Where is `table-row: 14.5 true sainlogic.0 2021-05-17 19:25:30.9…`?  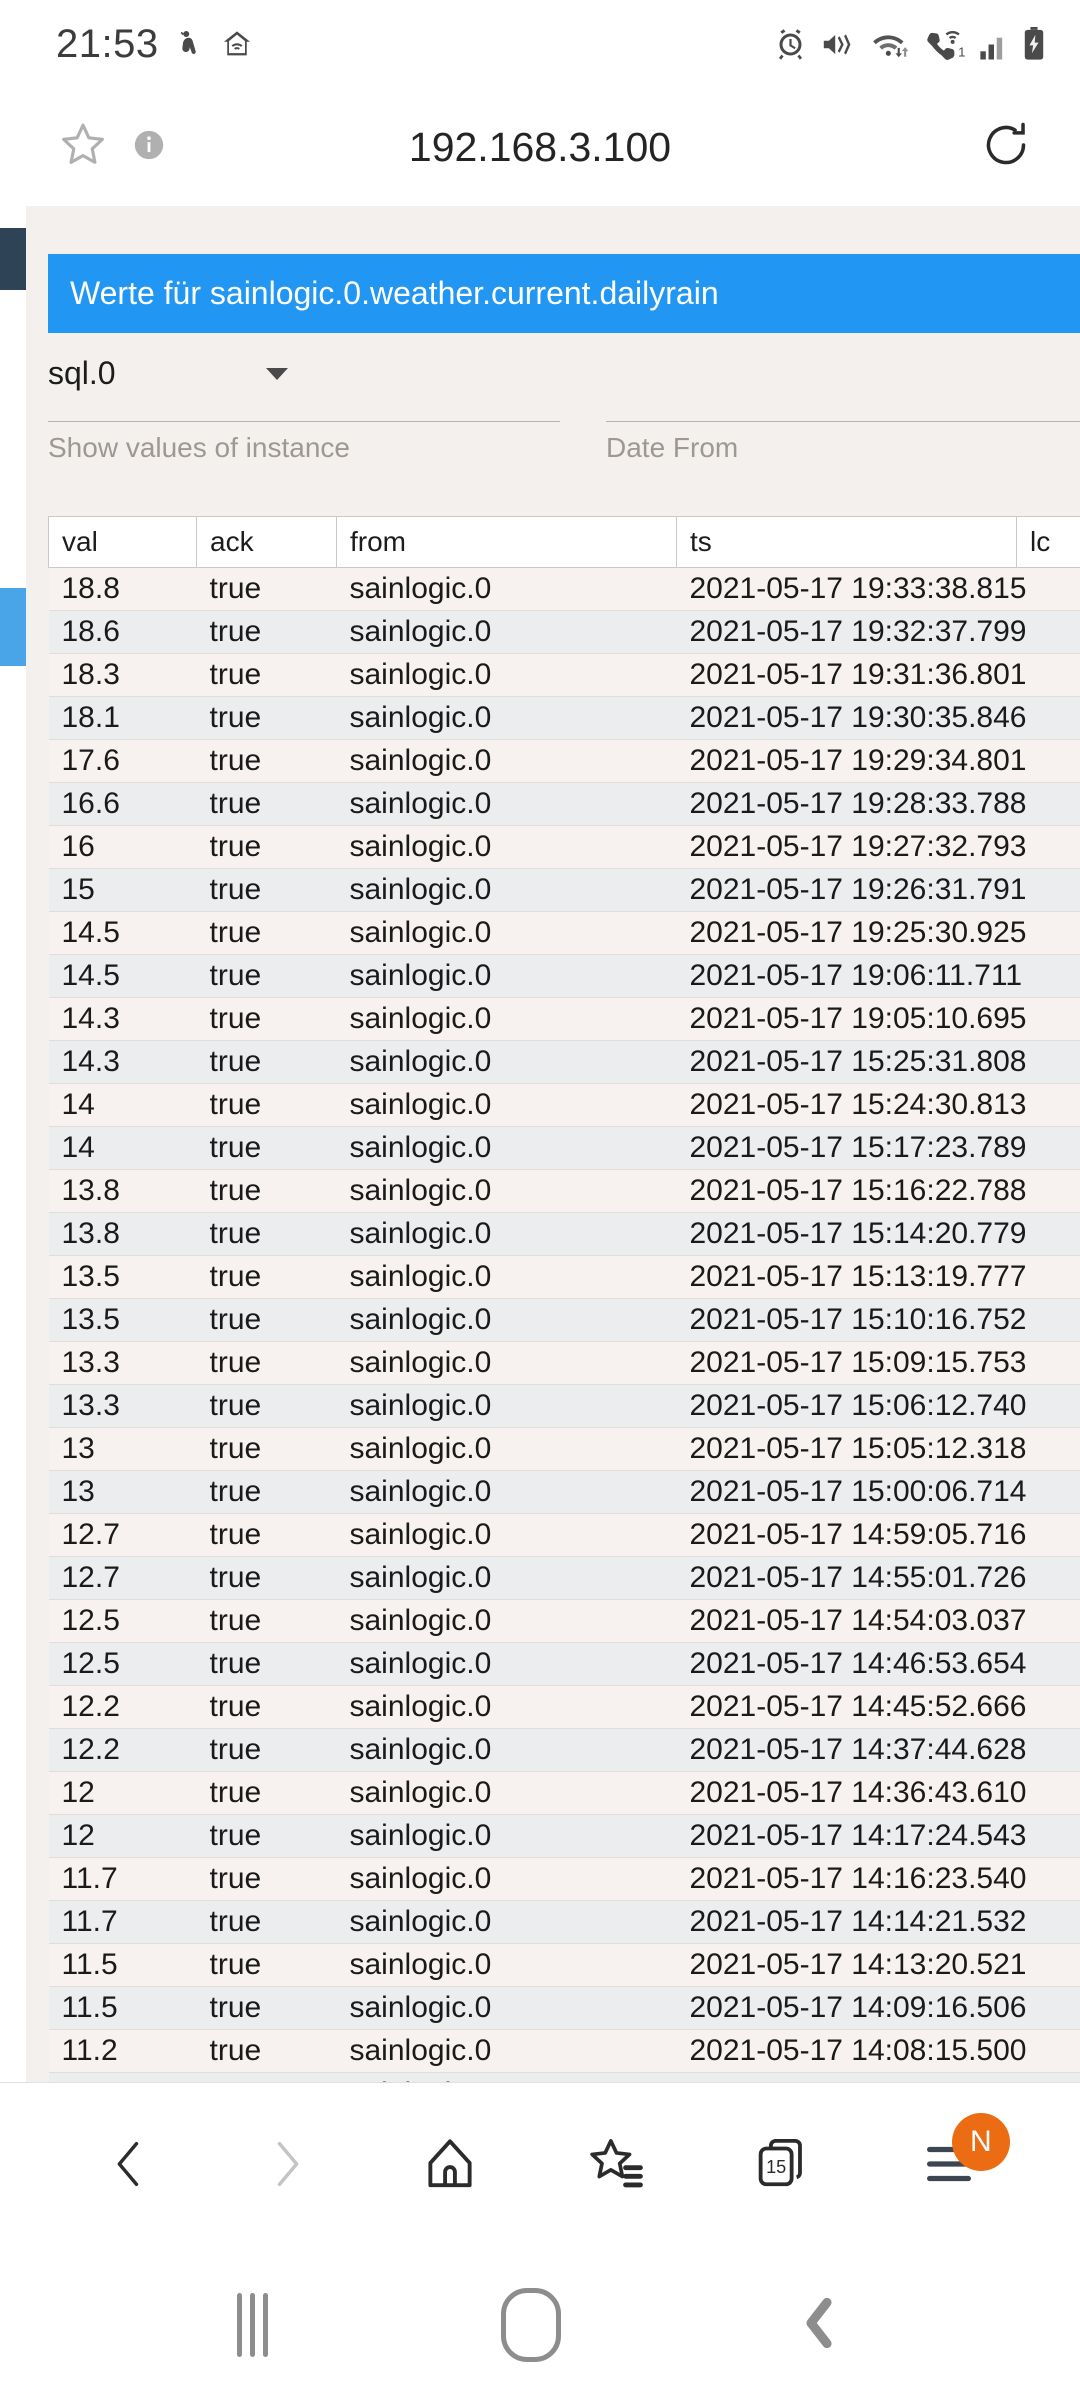
table-row: 14.5 true sainlogic.0 2021-05-17 19:25:30.9… is located at coordinates (564, 933).